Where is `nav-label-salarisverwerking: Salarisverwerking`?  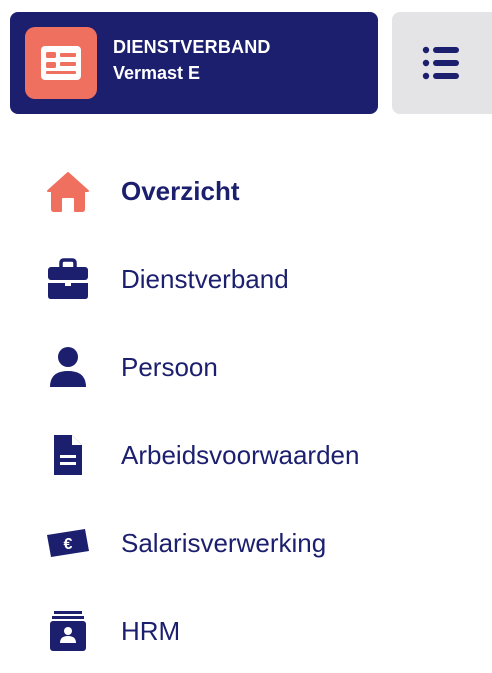 nav-label-salarisverwerking: Salarisverwerking is located at coordinates (224, 543).